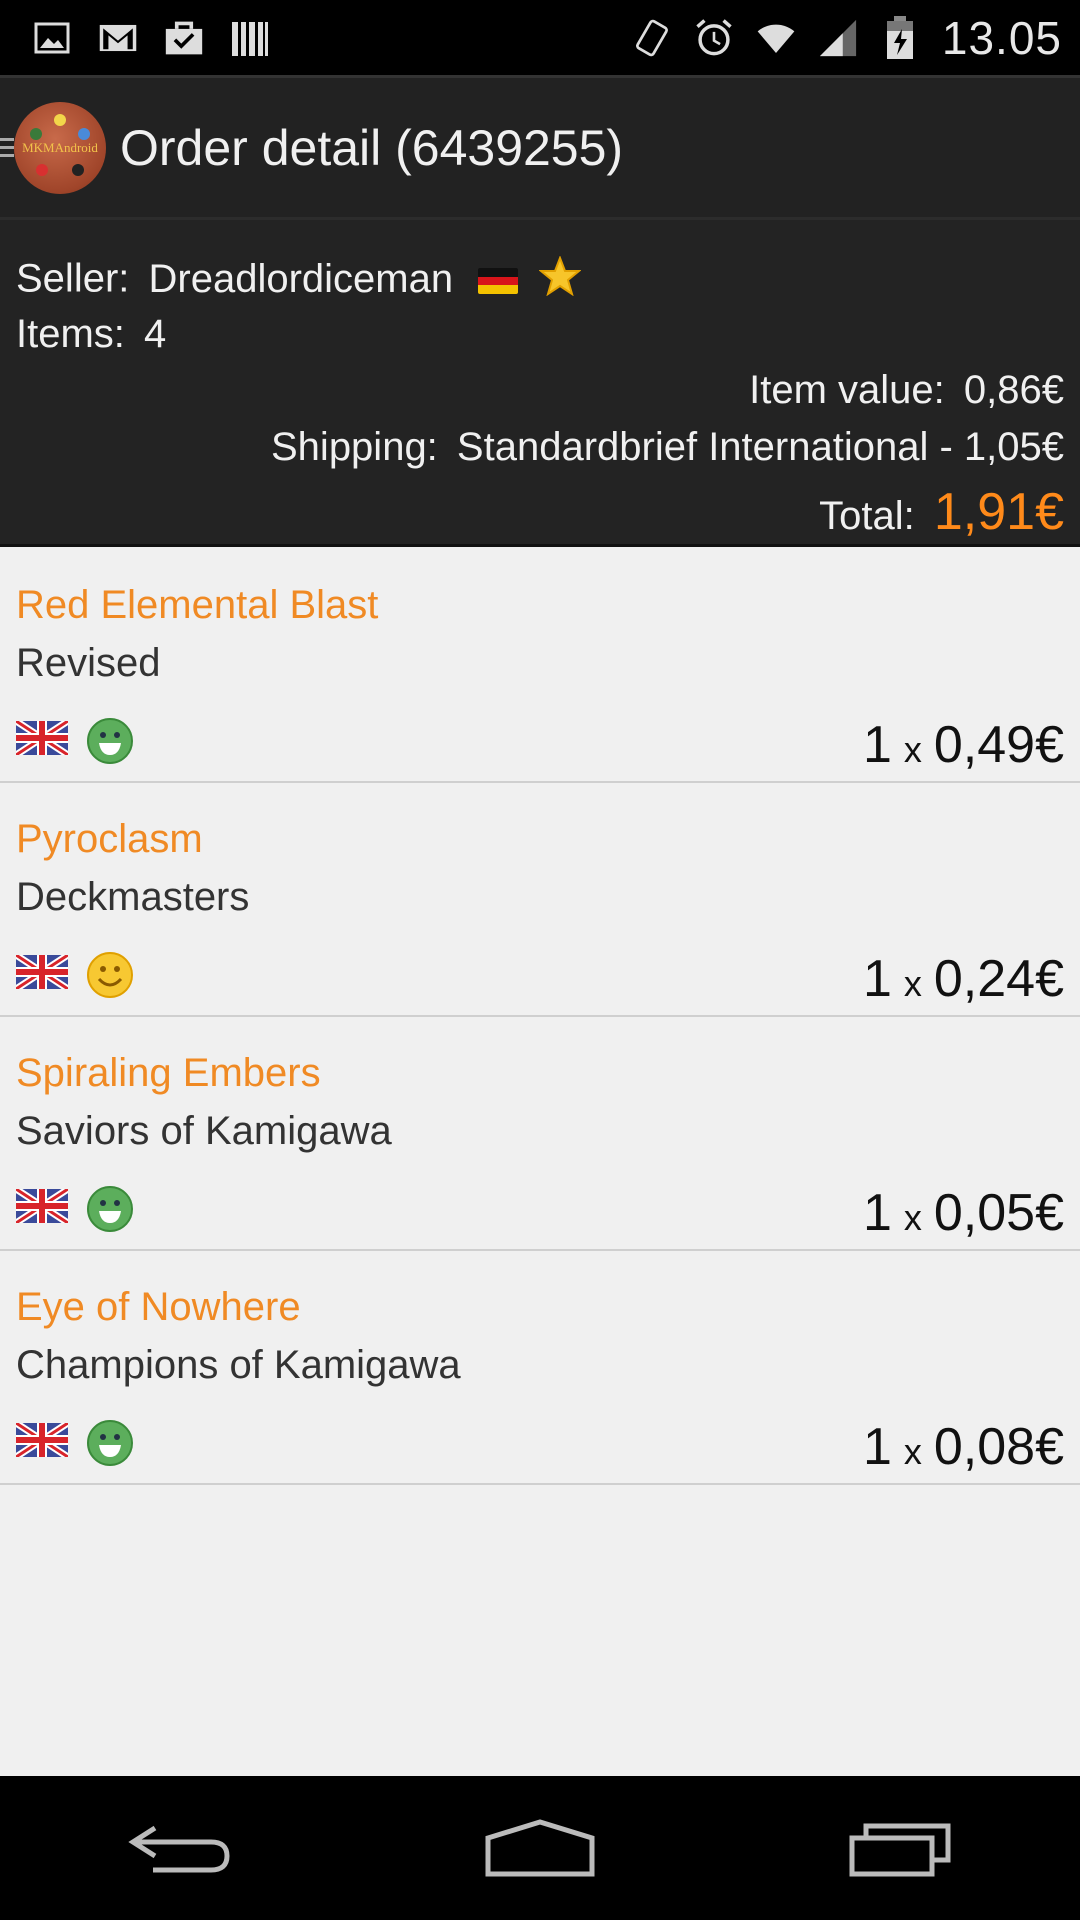  Describe the element at coordinates (998, 1447) in the screenshot. I see `unit-price: 0,08€` at that location.